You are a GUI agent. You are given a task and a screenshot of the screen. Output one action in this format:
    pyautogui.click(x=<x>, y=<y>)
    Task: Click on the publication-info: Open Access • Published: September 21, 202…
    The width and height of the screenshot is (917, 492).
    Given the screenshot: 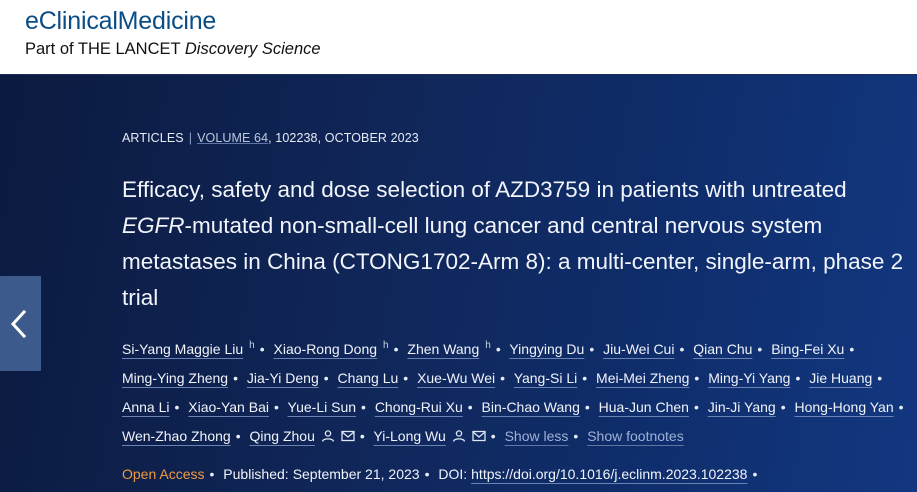 What is the action you would take?
    pyautogui.click(x=440, y=474)
    